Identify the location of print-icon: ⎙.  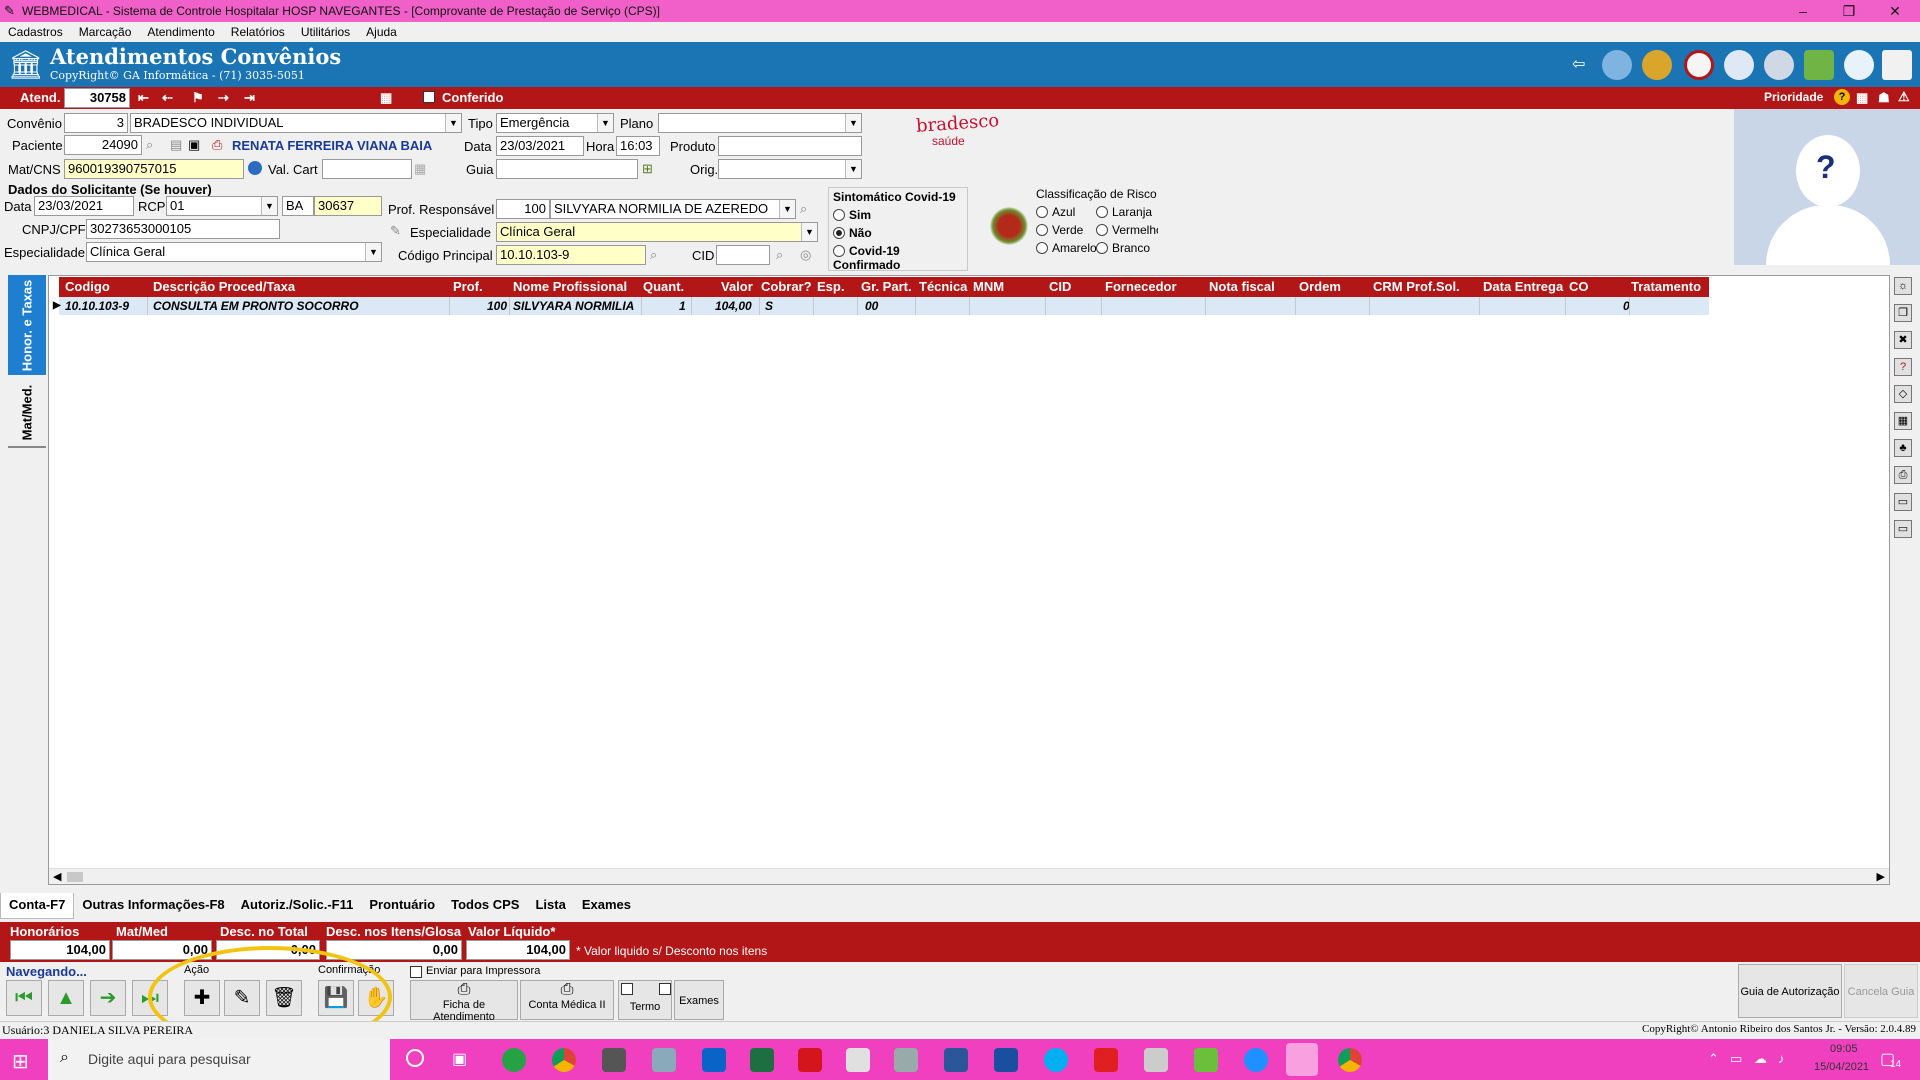
(1903, 475).